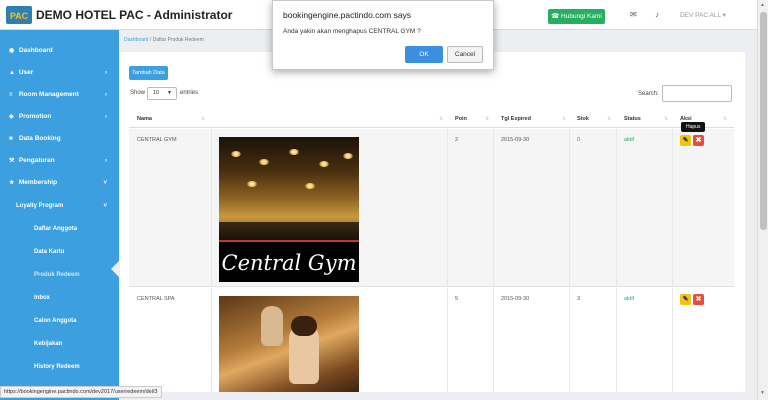 This screenshot has width=768, height=400. What do you see at coordinates (162, 93) in the screenshot?
I see `entries-select: 10 ▼` at bounding box center [162, 93].